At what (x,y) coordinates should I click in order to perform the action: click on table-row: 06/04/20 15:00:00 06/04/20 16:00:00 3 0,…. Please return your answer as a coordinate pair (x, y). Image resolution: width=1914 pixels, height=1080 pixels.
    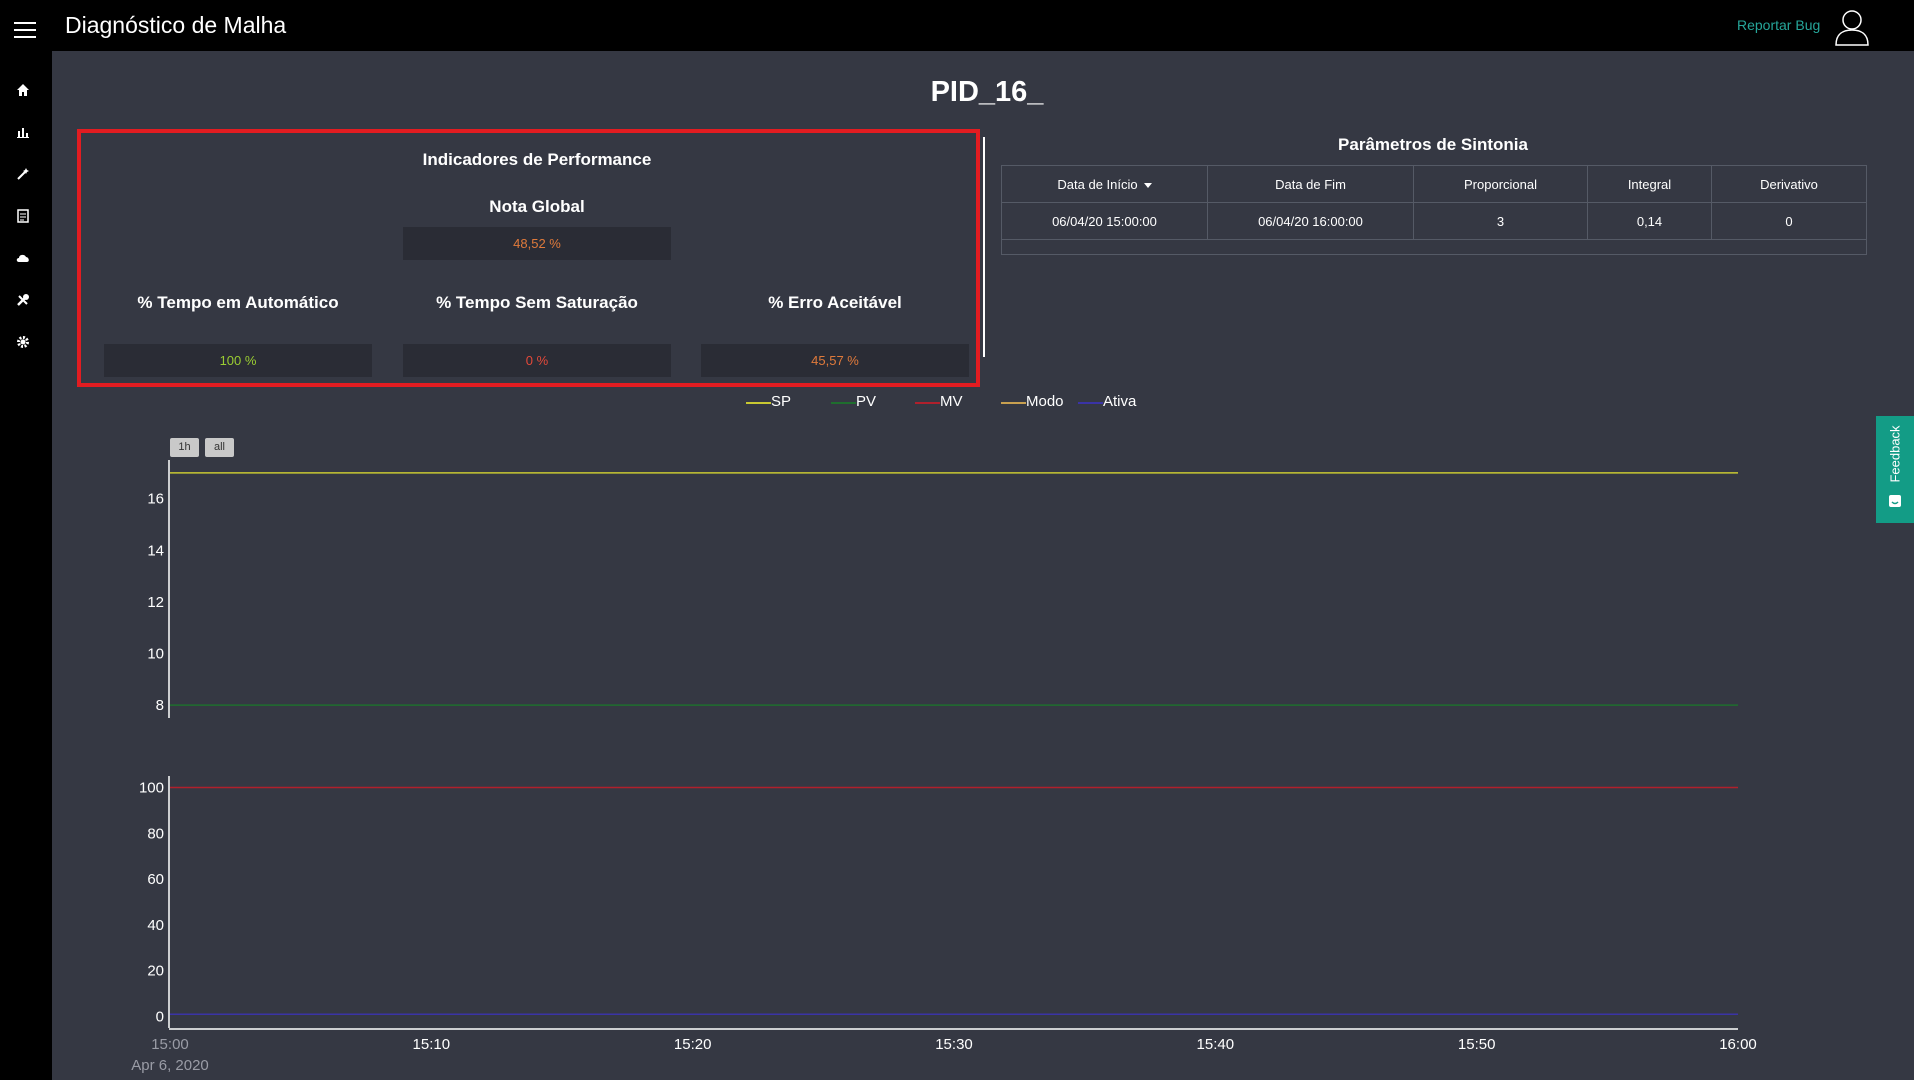
    Looking at the image, I should click on (1434, 221).